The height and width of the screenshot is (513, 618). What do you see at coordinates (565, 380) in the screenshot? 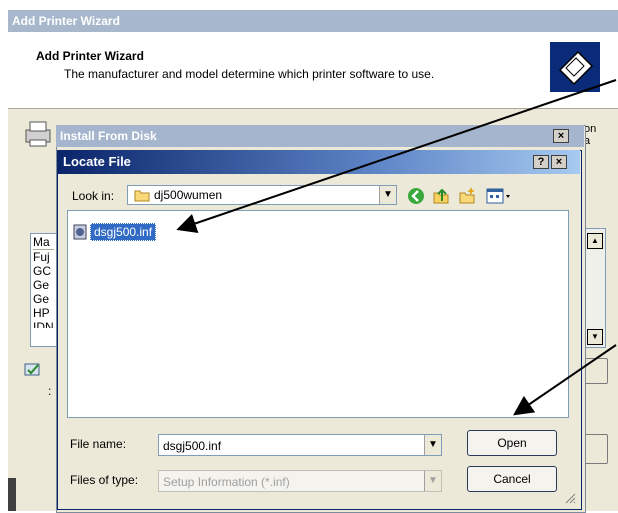
I see `annotation-arrow-open` at bounding box center [565, 380].